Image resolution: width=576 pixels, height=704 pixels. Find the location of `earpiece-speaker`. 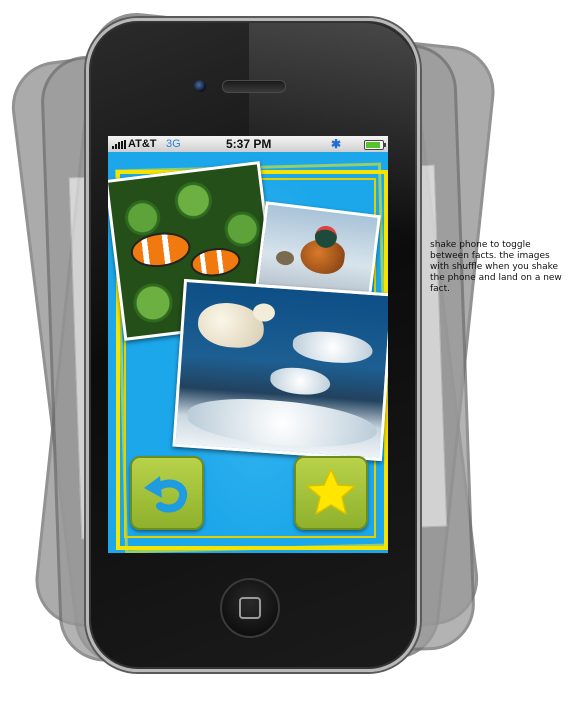

earpiece-speaker is located at coordinates (254, 86).